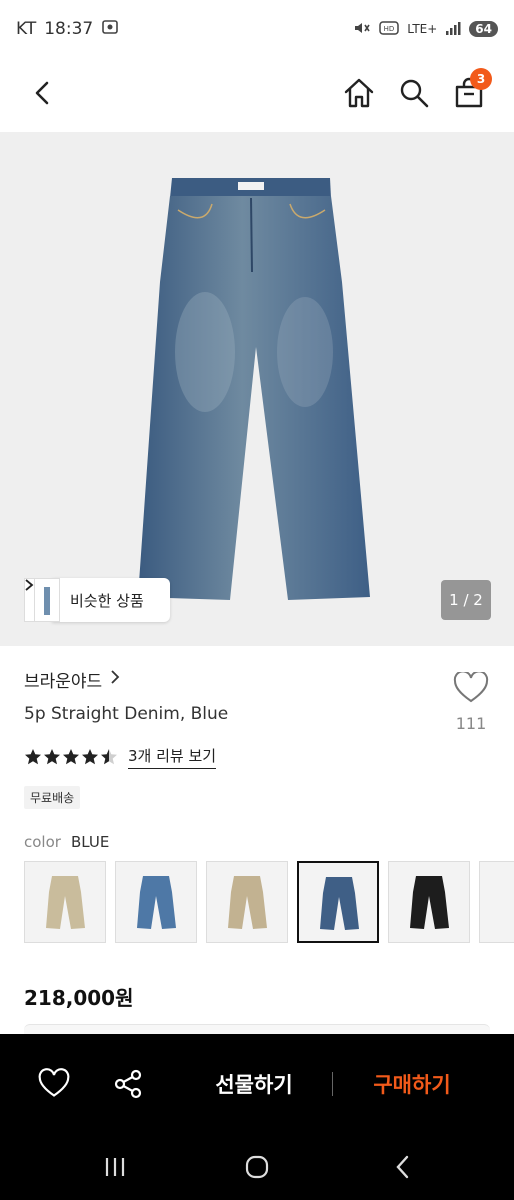 The height and width of the screenshot is (1200, 514). I want to click on color-value: BLUE, so click(90, 842).